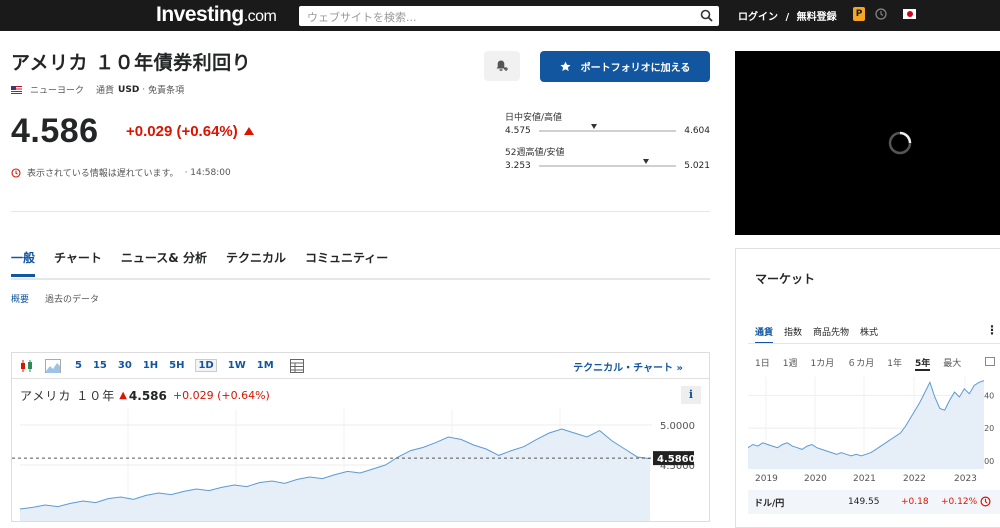 The width and height of the screenshot is (1000, 528). Describe the element at coordinates (922, 363) in the screenshot. I see `period-5y: 5年` at that location.